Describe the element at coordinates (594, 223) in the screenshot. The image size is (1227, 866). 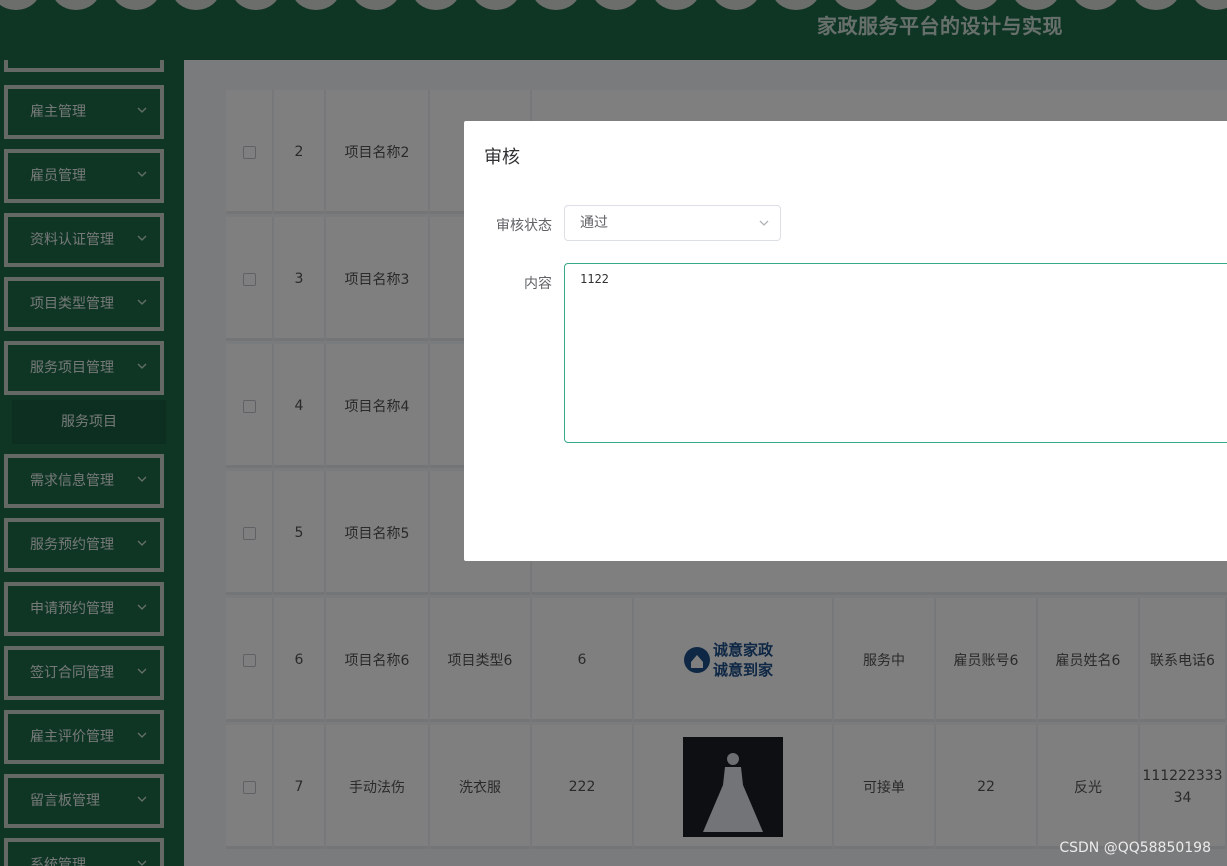
I see `select-value: 通过` at that location.